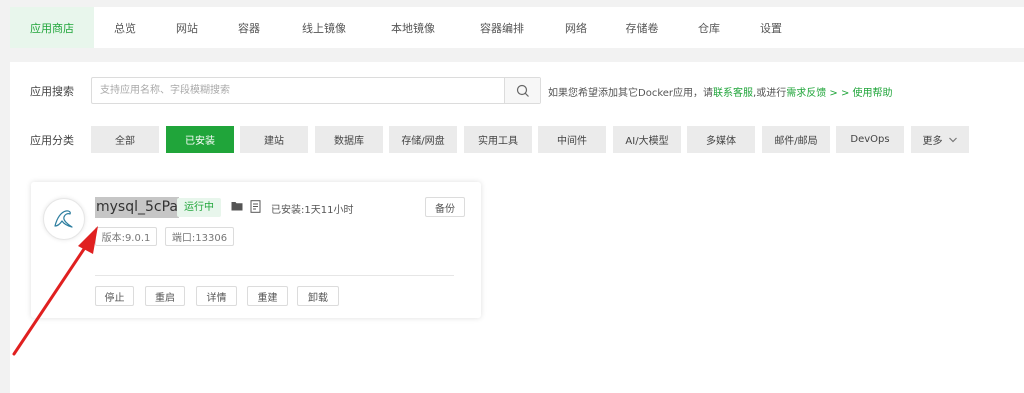 The image size is (1024, 393). I want to click on category-all: 全部, so click(125, 139).